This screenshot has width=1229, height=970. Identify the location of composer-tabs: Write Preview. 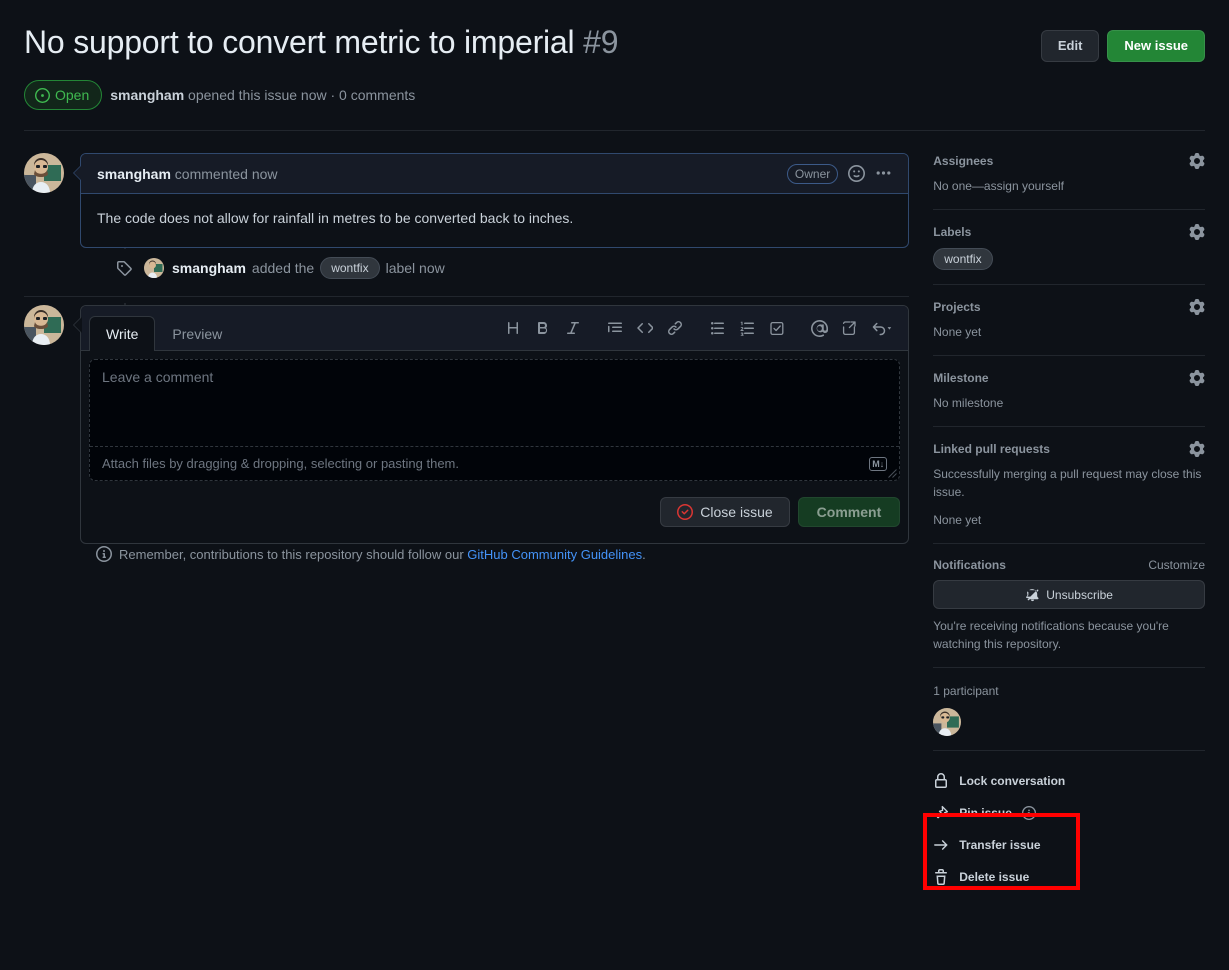
(495, 328).